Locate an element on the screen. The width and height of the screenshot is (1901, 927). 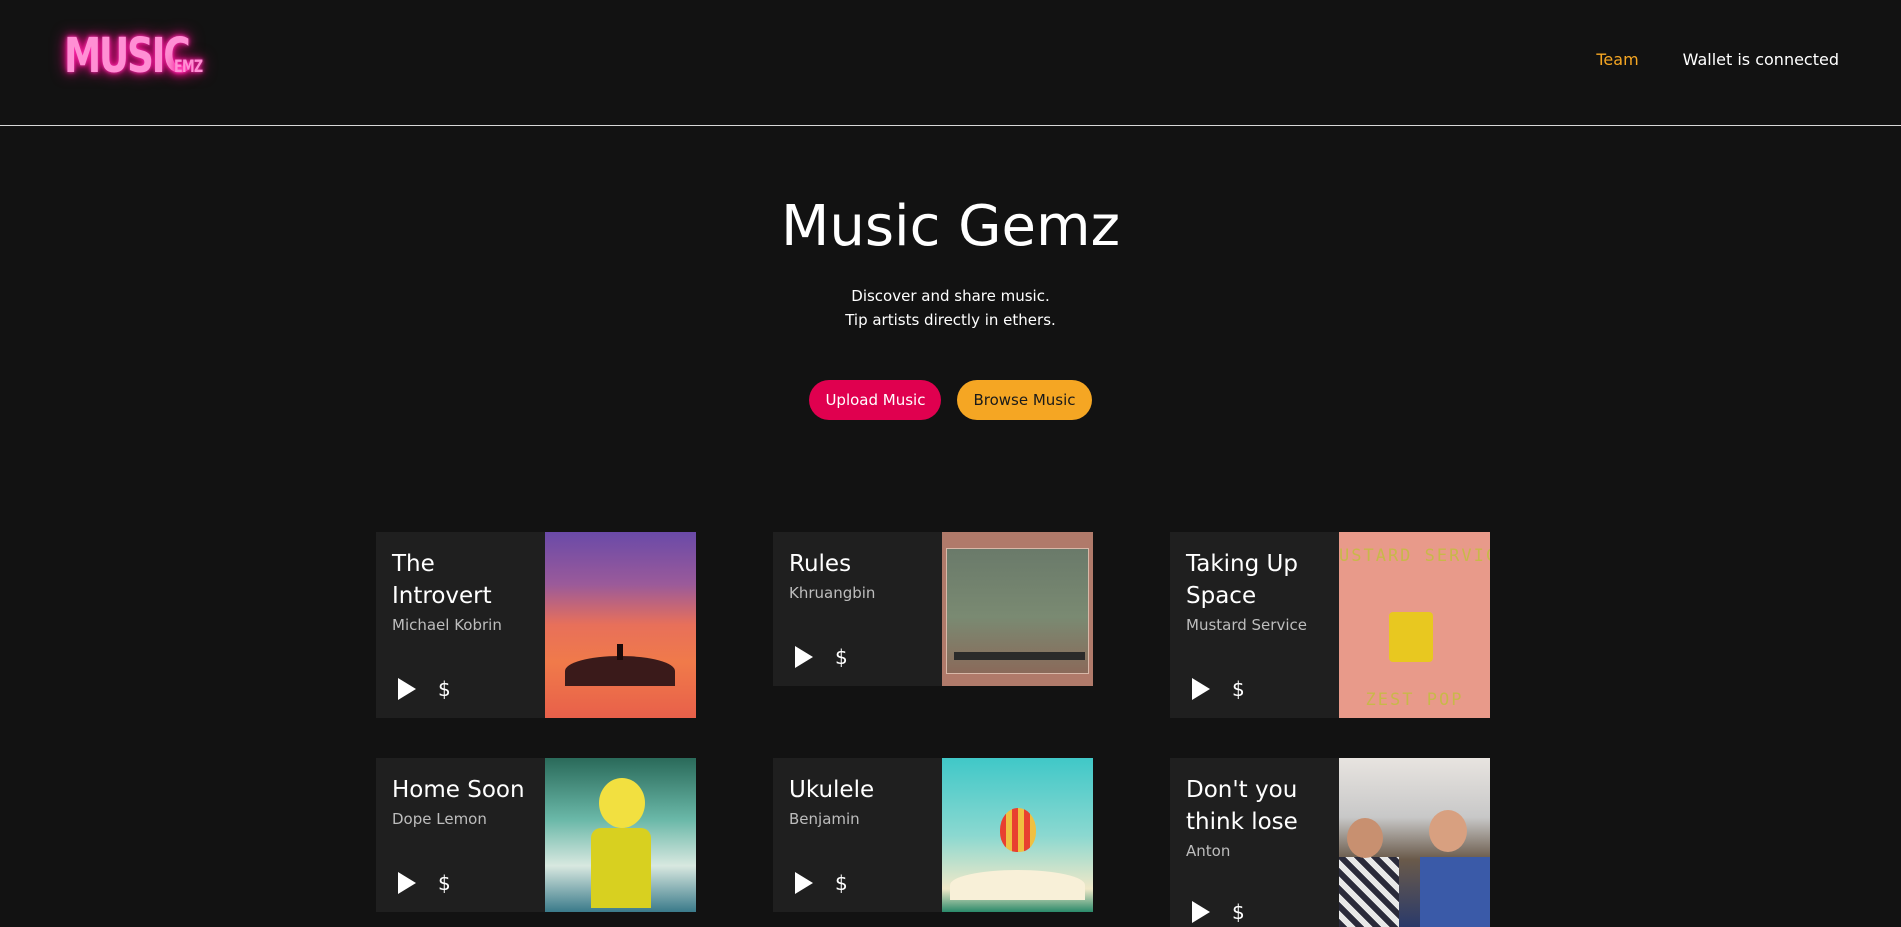
song-title: The Introvert is located at coordinates (442, 580).